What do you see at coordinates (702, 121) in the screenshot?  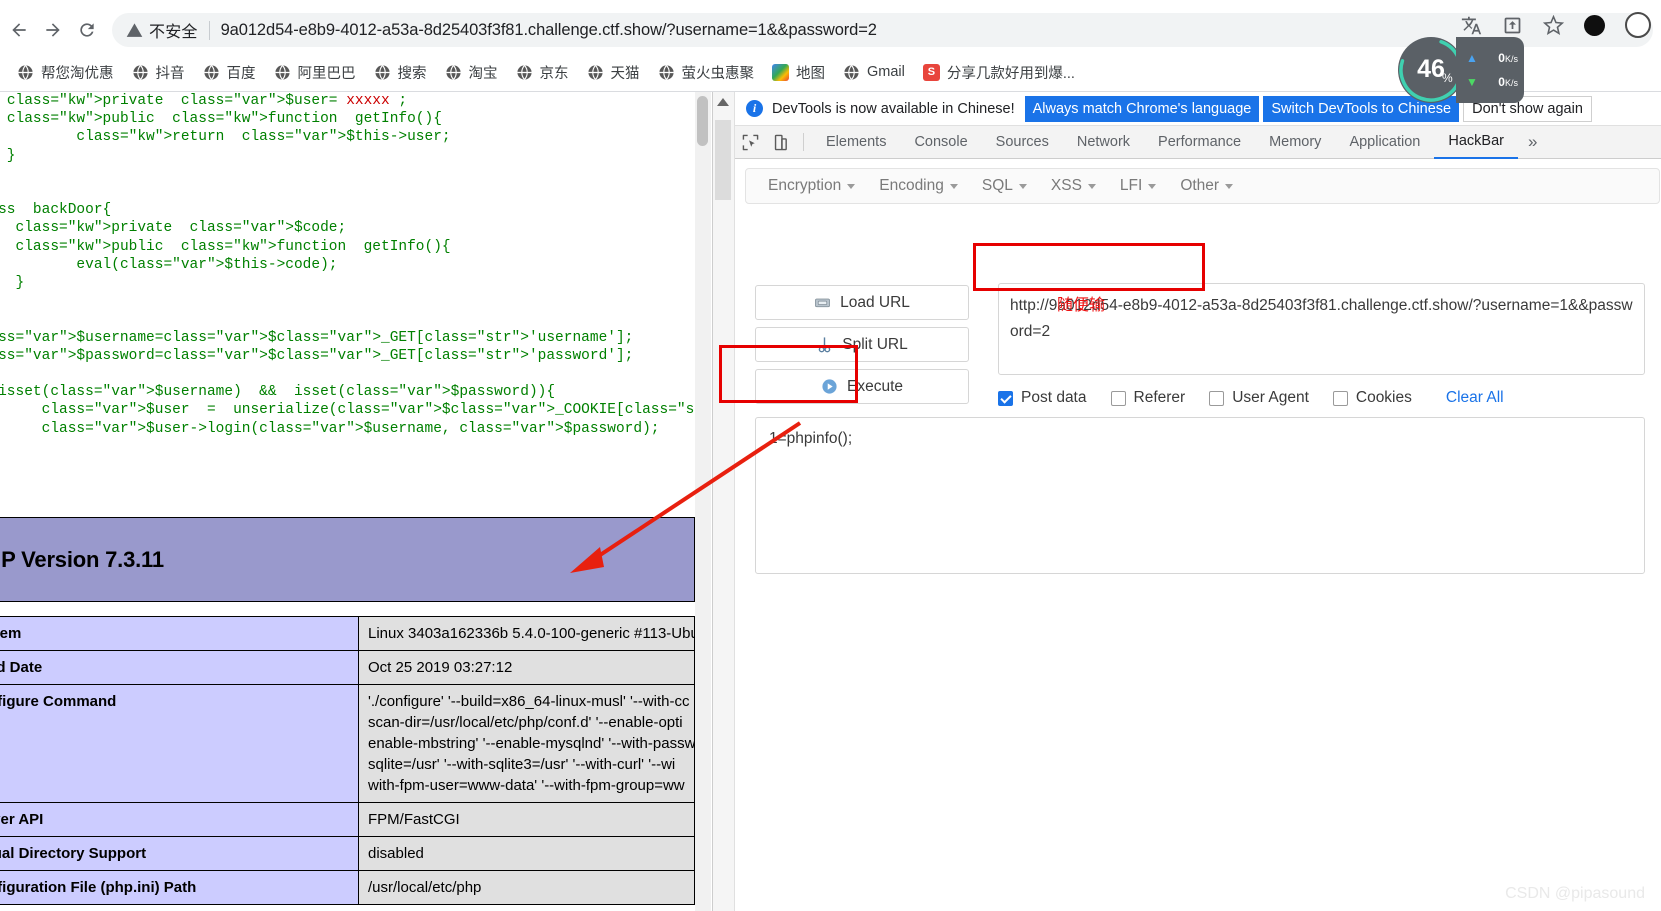 I see `page-scrollbar-thumb` at bounding box center [702, 121].